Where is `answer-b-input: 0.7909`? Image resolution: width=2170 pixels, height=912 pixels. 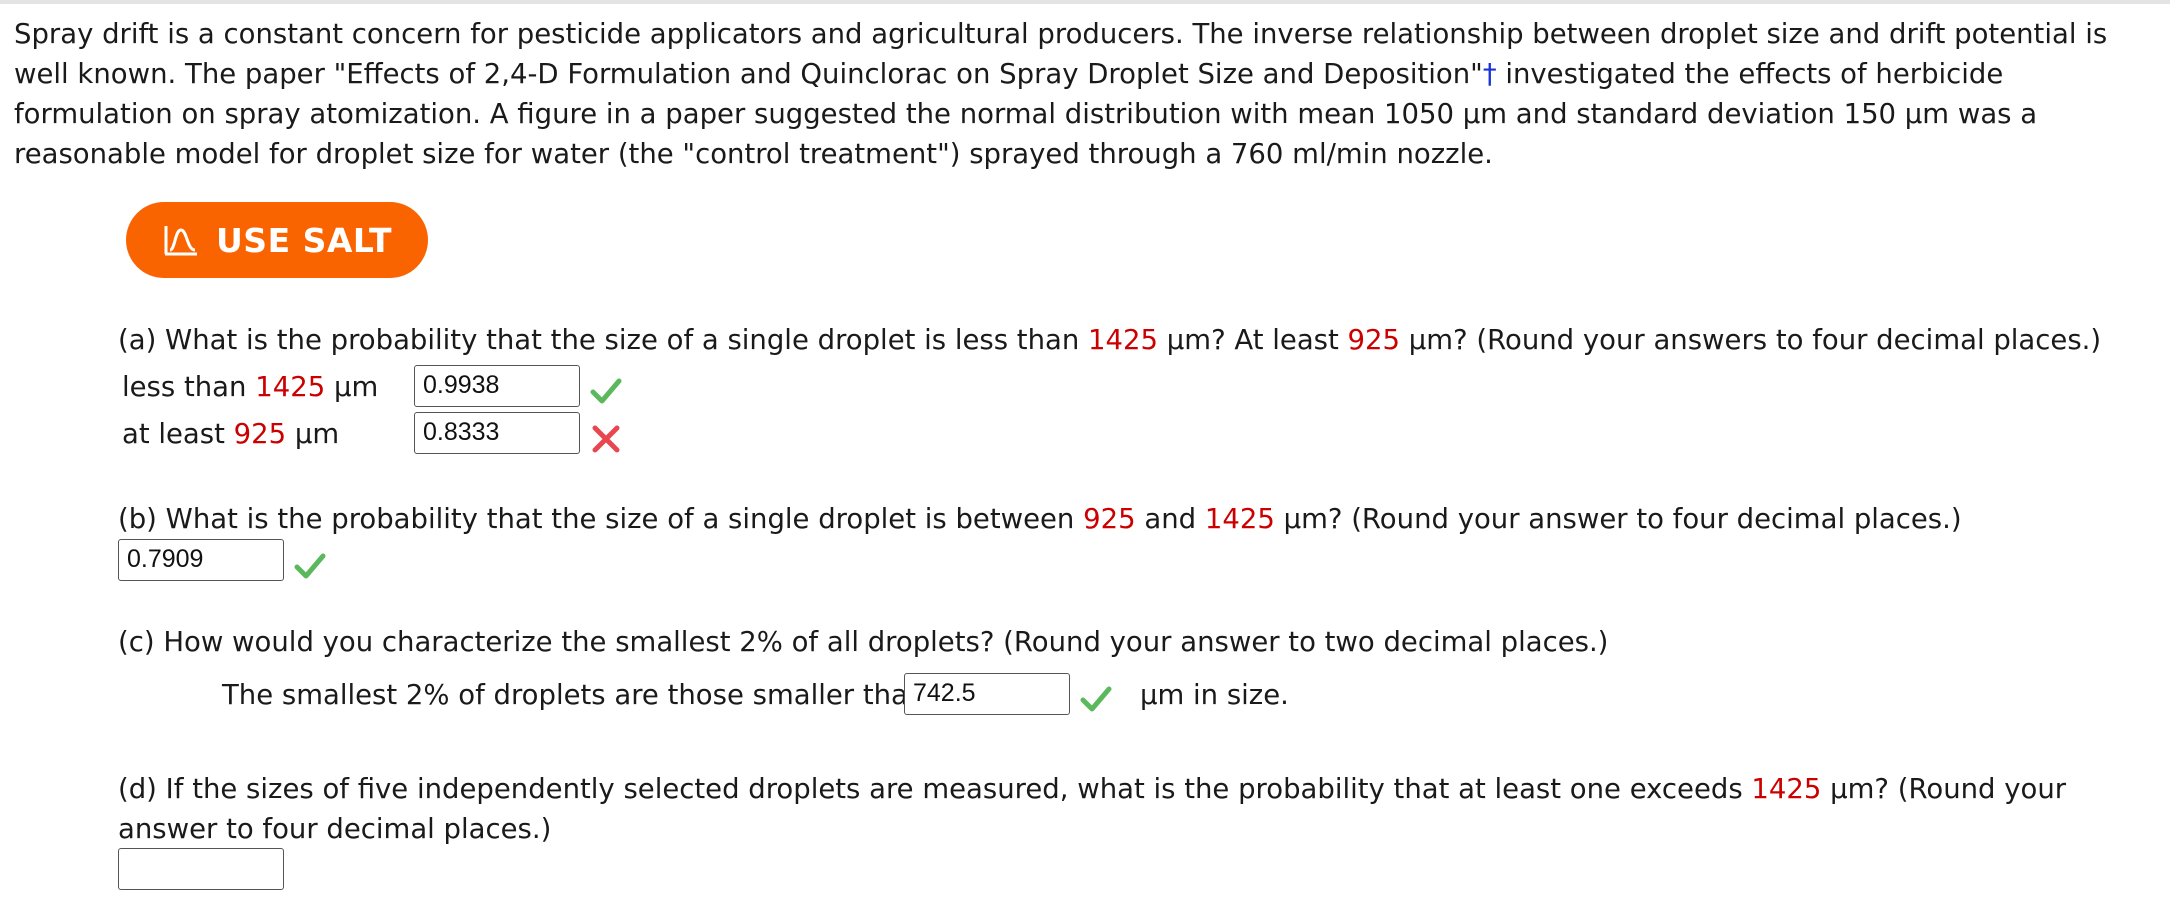
answer-b-input: 0.7909 is located at coordinates (201, 560).